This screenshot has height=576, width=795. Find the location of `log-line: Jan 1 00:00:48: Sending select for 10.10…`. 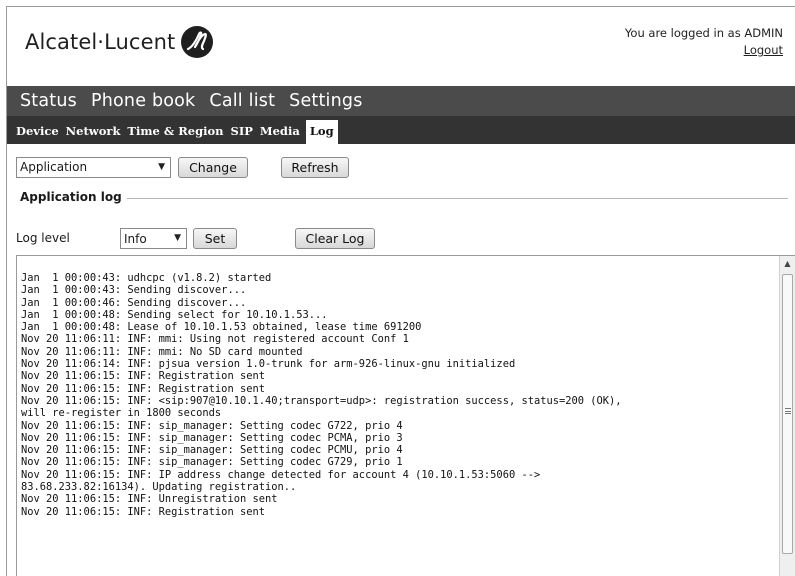

log-line: Jan 1 00:00:48: Sending select for 10.10… is located at coordinates (174, 314).